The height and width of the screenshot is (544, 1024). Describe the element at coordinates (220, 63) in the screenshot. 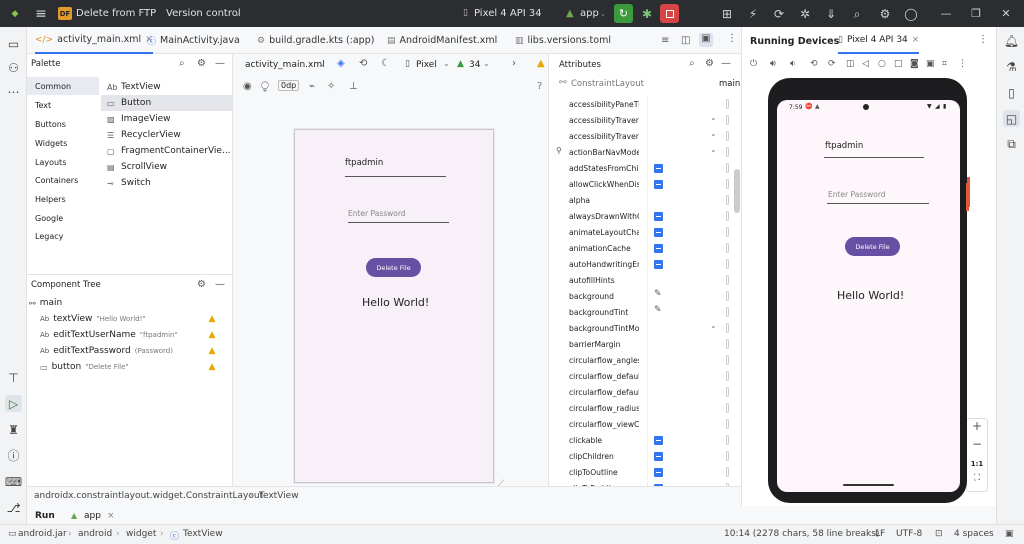

I see `palette-minimize-icon: —` at that location.